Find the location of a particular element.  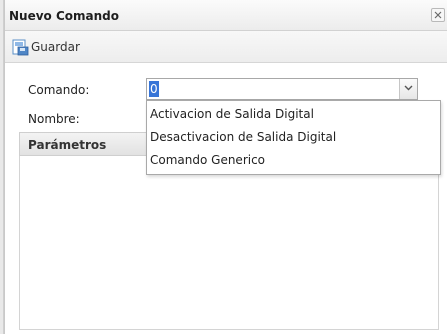

save-button-label: Guardar is located at coordinates (55, 47).